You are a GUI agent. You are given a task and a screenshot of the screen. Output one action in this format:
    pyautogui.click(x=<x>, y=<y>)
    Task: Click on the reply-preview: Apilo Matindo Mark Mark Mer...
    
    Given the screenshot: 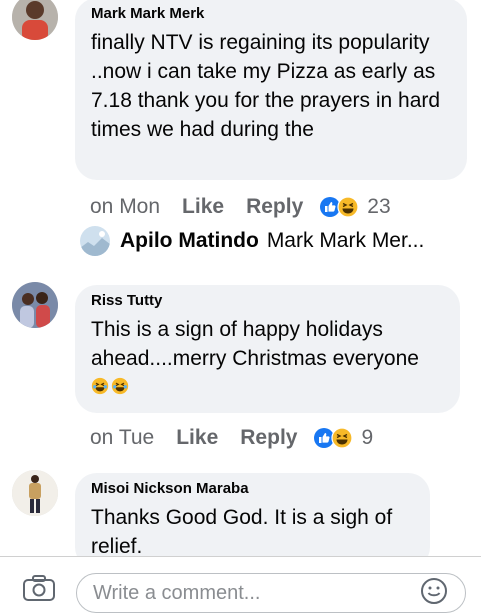 What is the action you would take?
    pyautogui.click(x=252, y=241)
    